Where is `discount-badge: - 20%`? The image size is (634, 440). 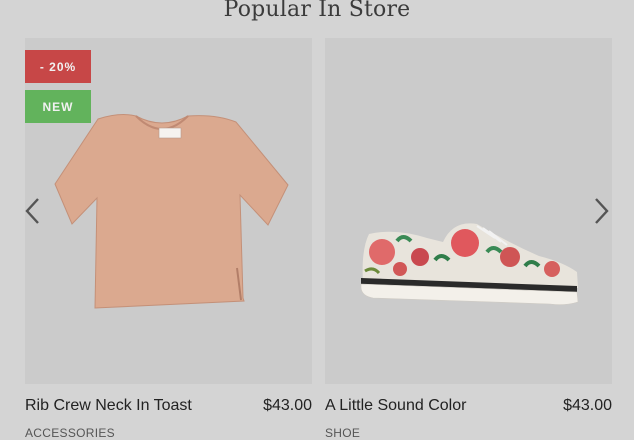
discount-badge: - 20% is located at coordinates (58, 66).